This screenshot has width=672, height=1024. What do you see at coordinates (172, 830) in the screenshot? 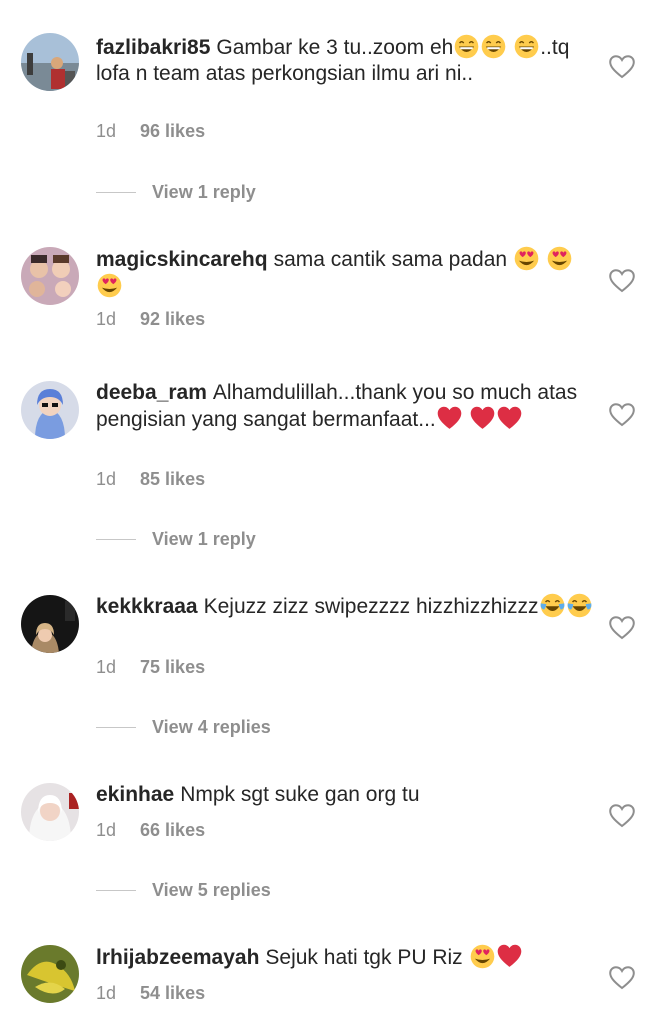
I see `comment-likes: 66 likes` at bounding box center [172, 830].